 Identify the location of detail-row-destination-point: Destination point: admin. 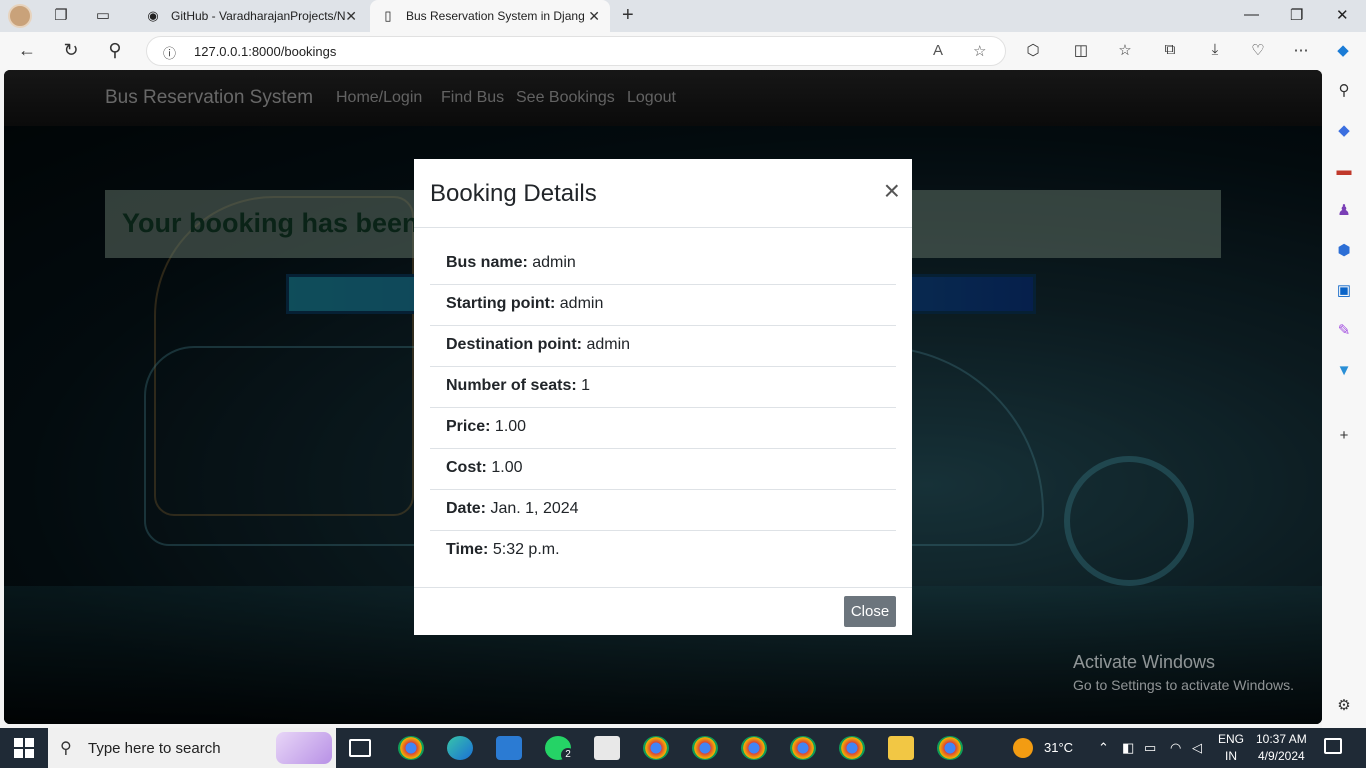
(663, 346).